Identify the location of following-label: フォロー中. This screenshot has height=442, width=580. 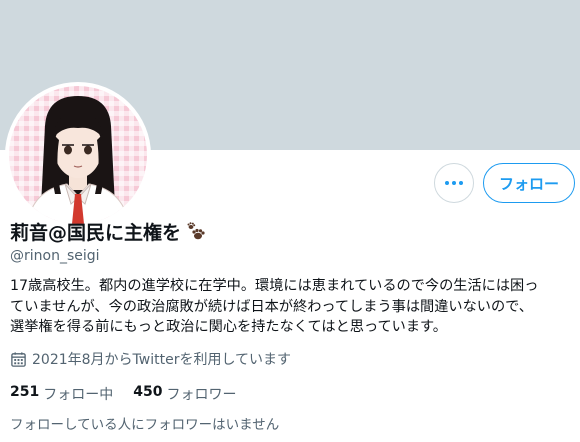
(78, 395).